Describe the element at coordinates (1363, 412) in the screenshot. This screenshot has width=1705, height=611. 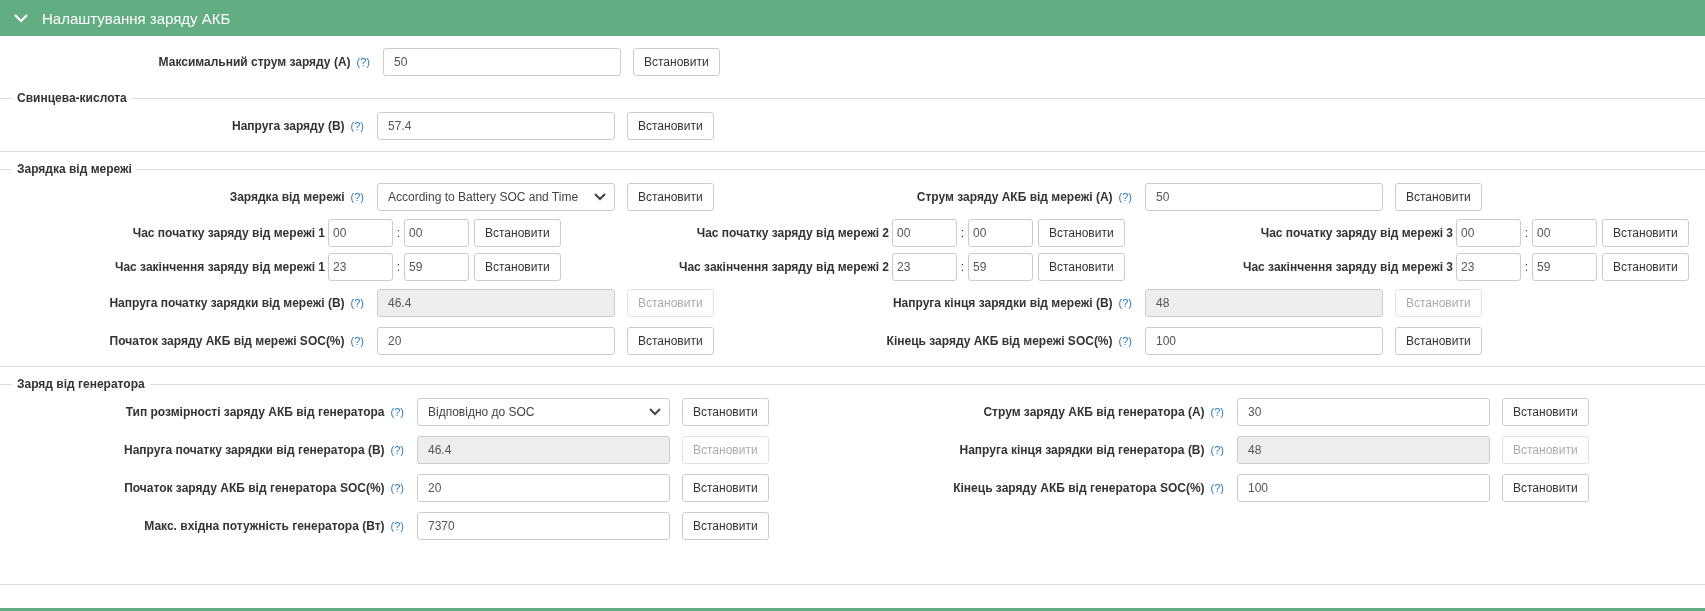
I see `input-field: 30` at that location.